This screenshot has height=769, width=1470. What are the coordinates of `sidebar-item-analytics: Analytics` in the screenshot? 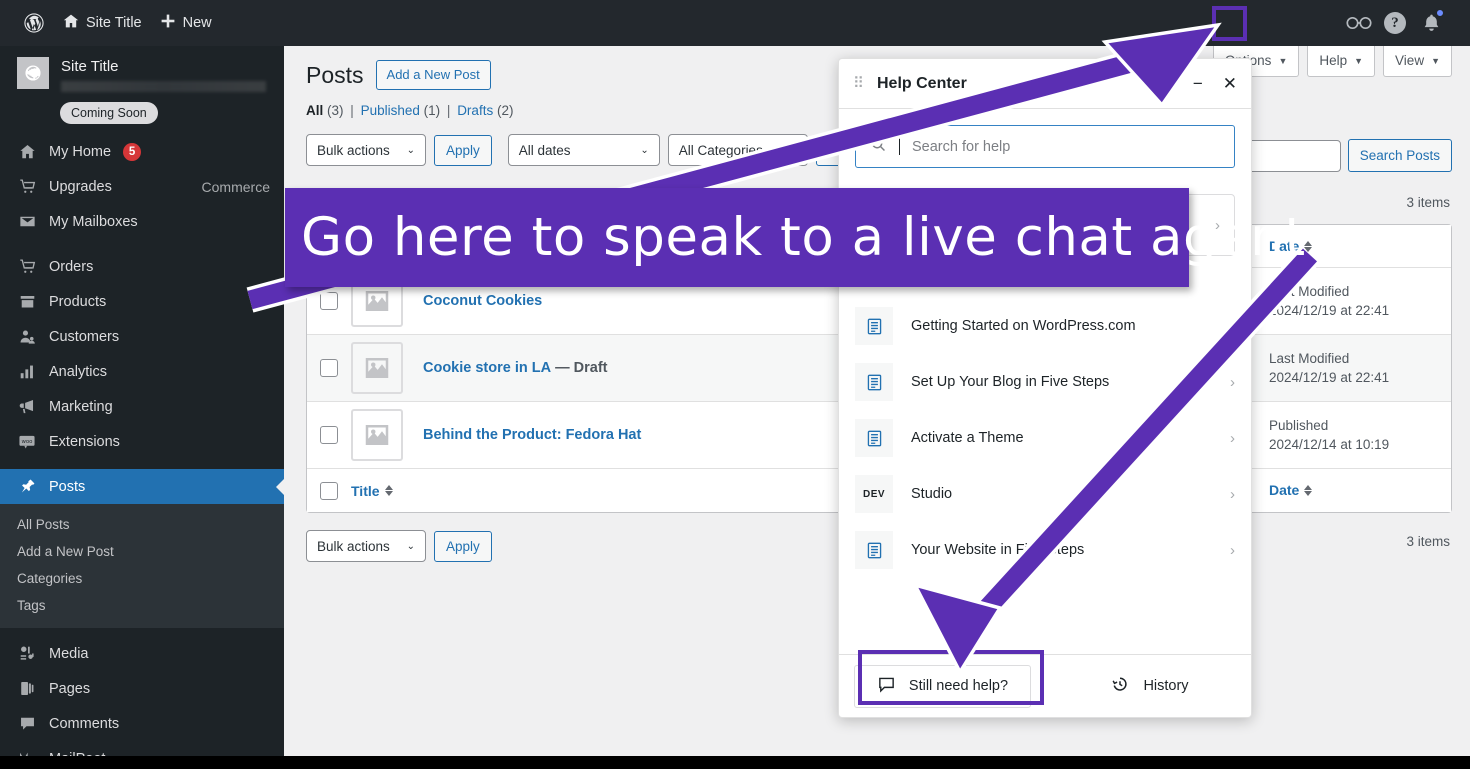 It's located at (142, 371).